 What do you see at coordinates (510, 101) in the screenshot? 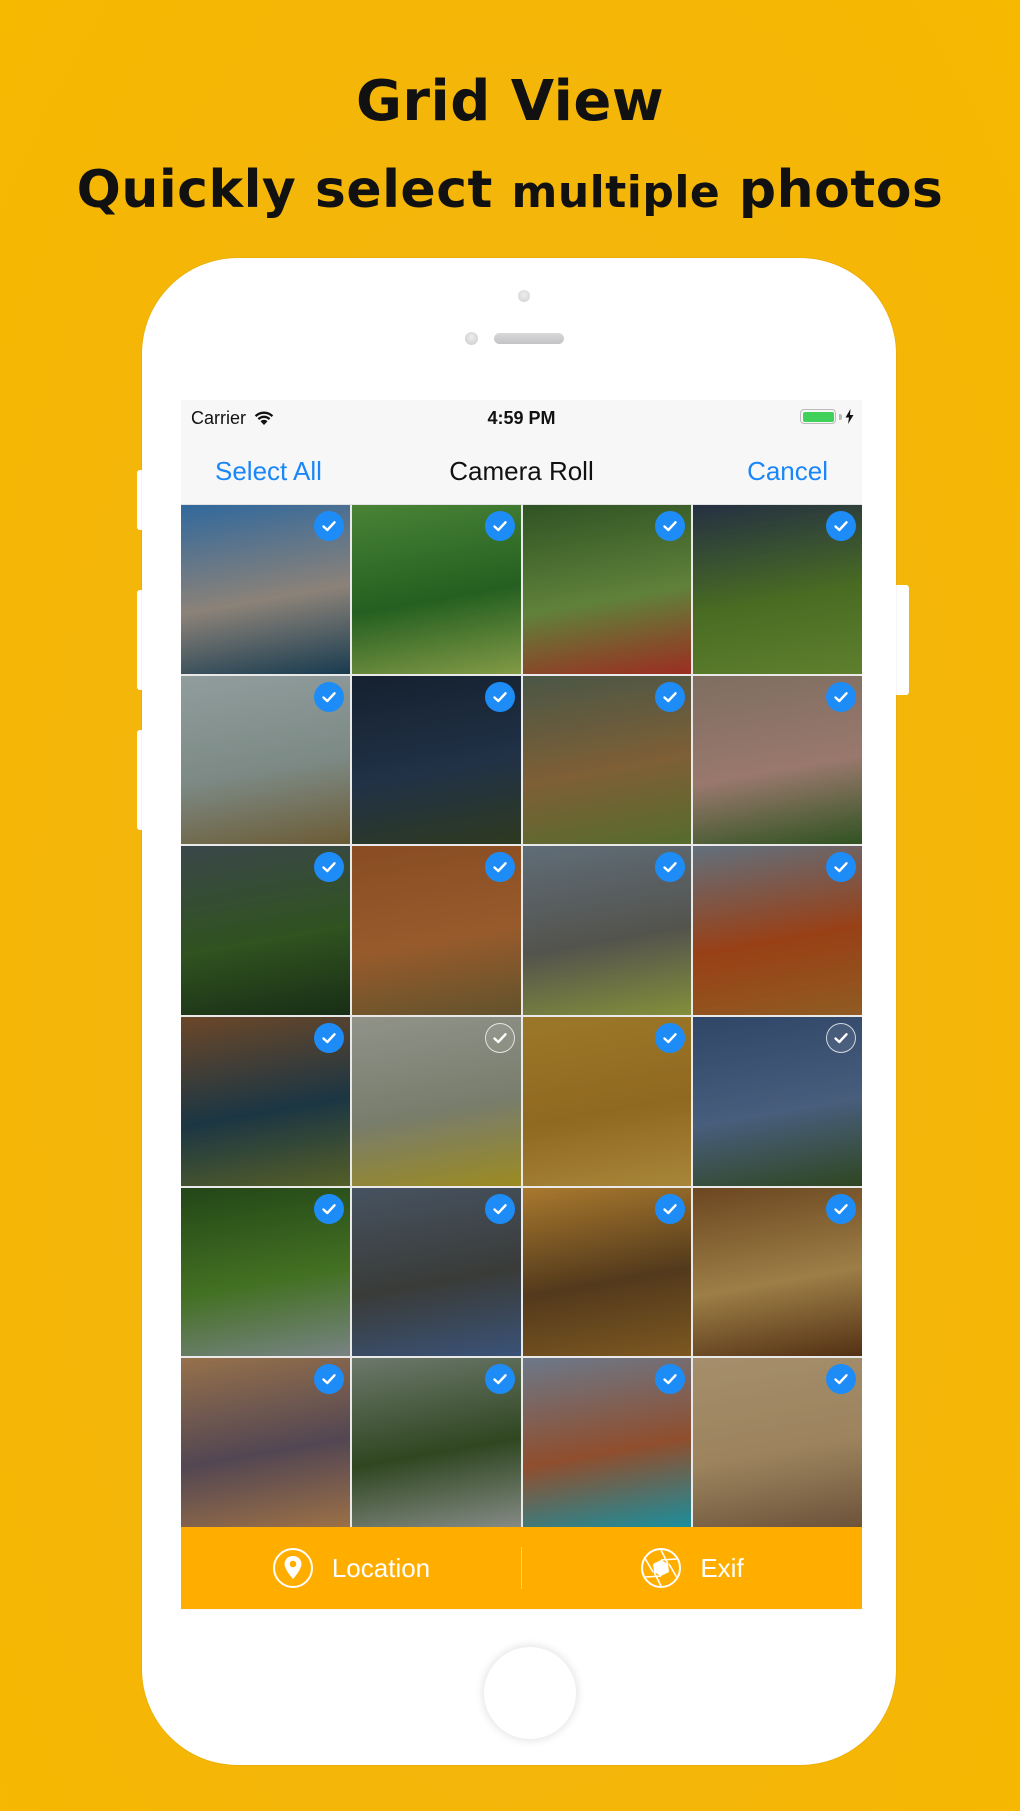
I see `promo-title: Grid View` at bounding box center [510, 101].